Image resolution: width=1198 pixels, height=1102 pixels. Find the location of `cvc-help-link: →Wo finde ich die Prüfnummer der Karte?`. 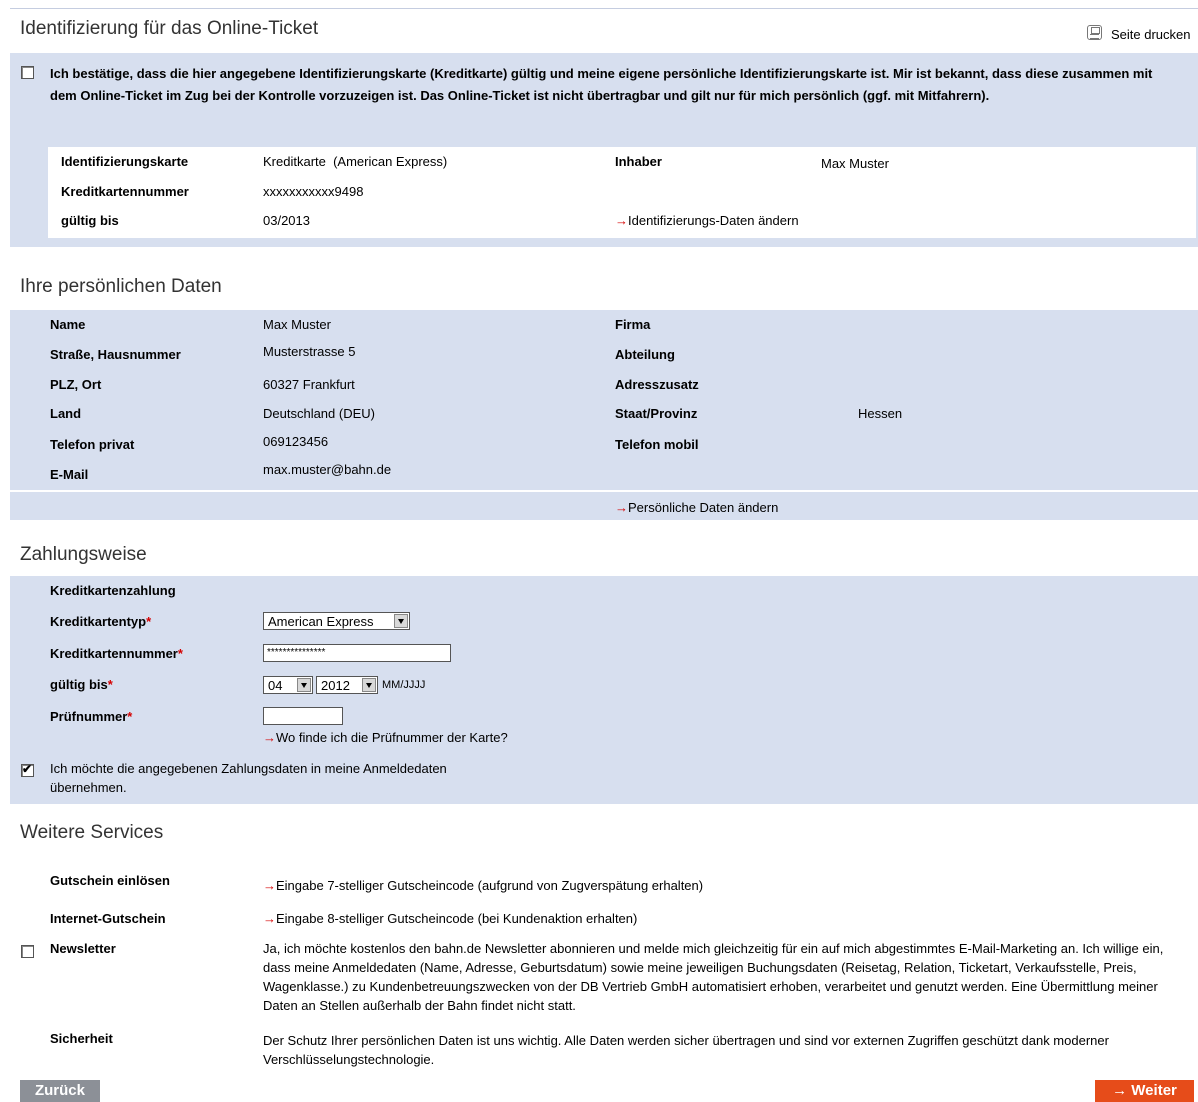

cvc-help-link: →Wo finde ich die Prüfnummer der Karte? is located at coordinates (385, 737).